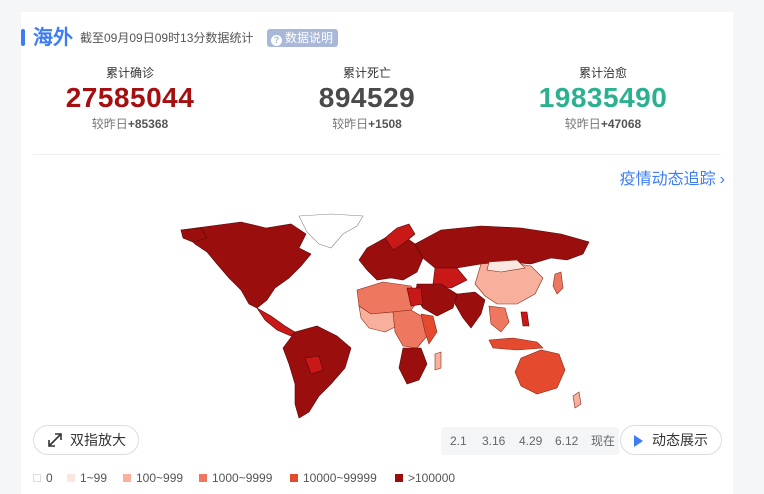  I want to click on timeline: 2.1 3.16 4.29 6.12 现在, so click(530, 441).